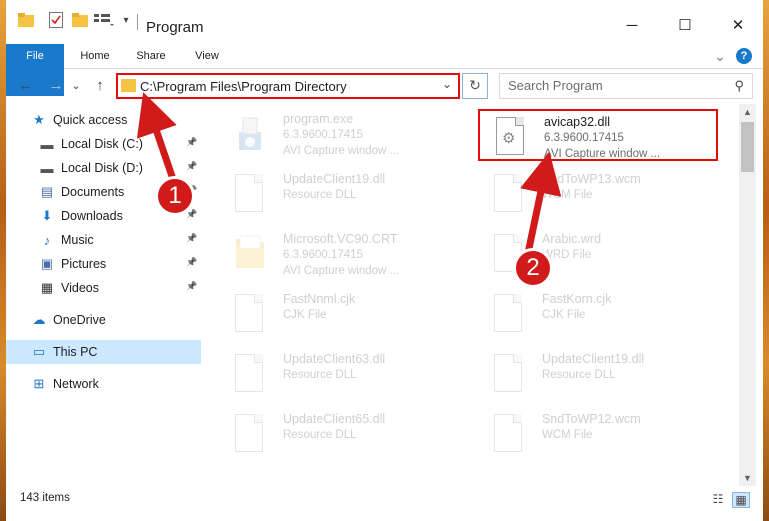 The image size is (769, 521). What do you see at coordinates (447, 84) in the screenshot?
I see `address-dropdown-icon: ⌄` at bounding box center [447, 84].